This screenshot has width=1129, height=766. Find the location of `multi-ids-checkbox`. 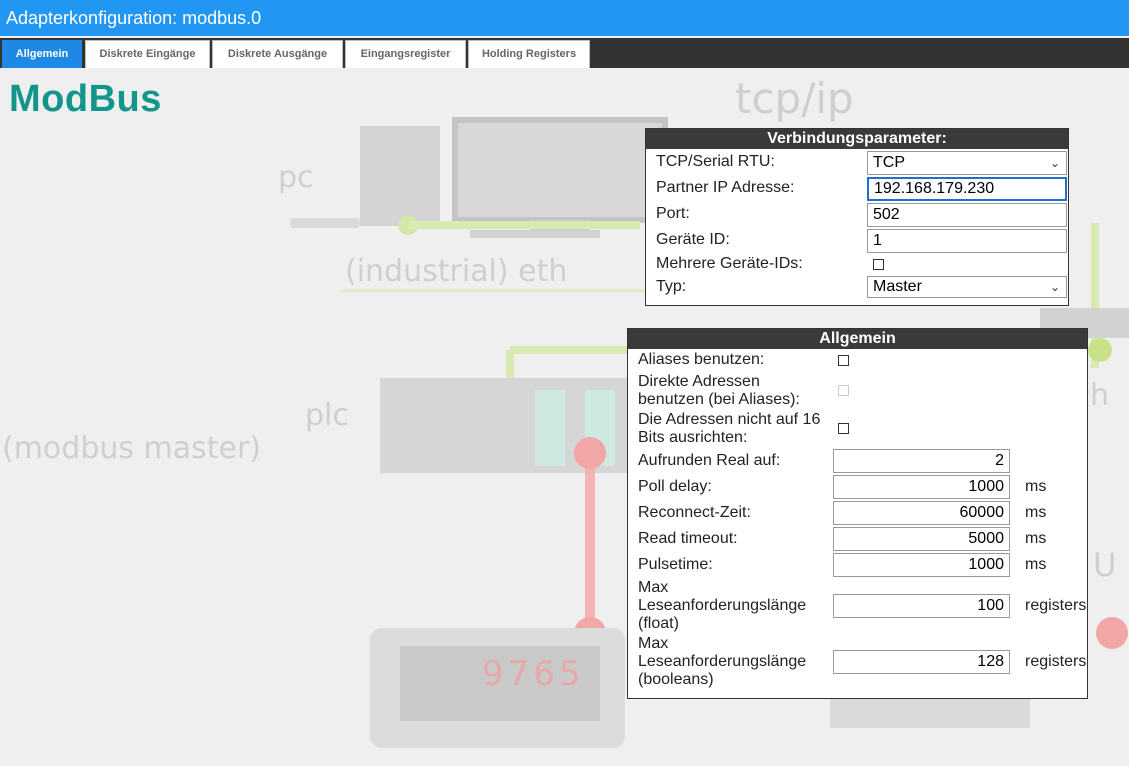

multi-ids-checkbox is located at coordinates (878, 264).